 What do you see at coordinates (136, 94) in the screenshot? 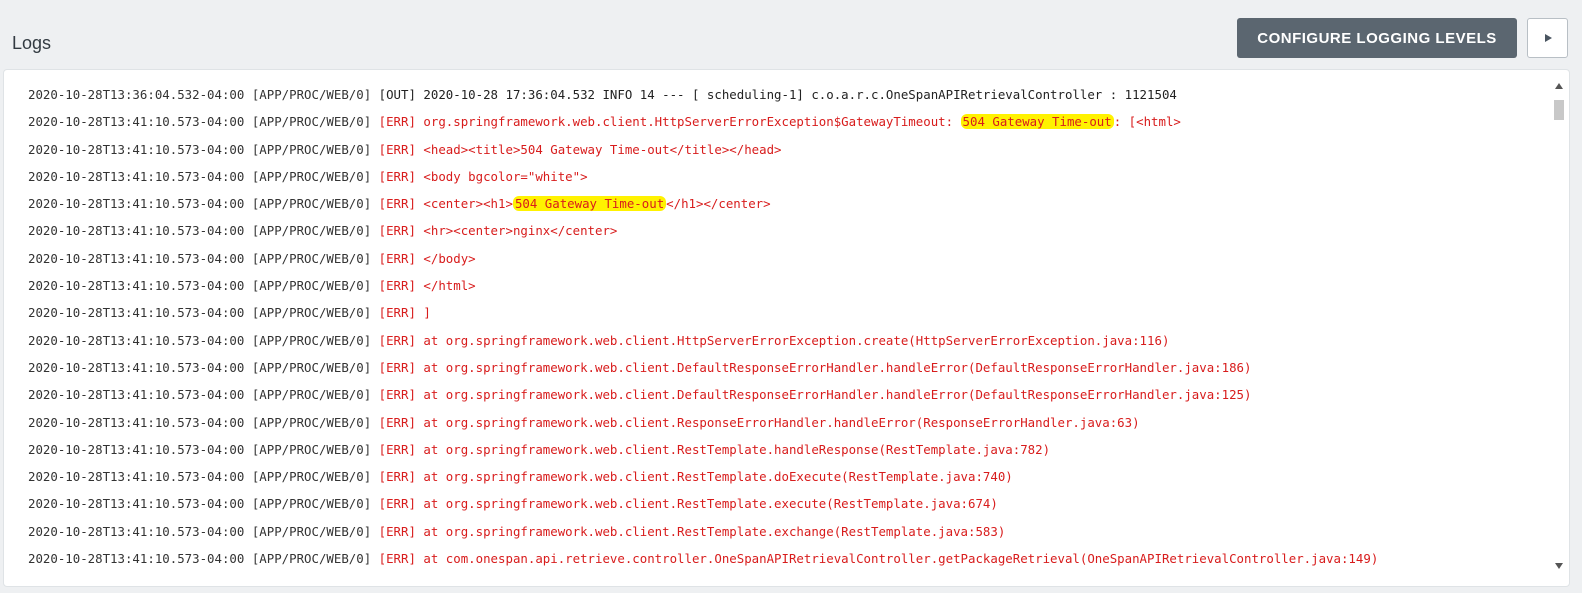
I see `log-timestamp: 2020-10-28T13:36:04.532-04:00` at bounding box center [136, 94].